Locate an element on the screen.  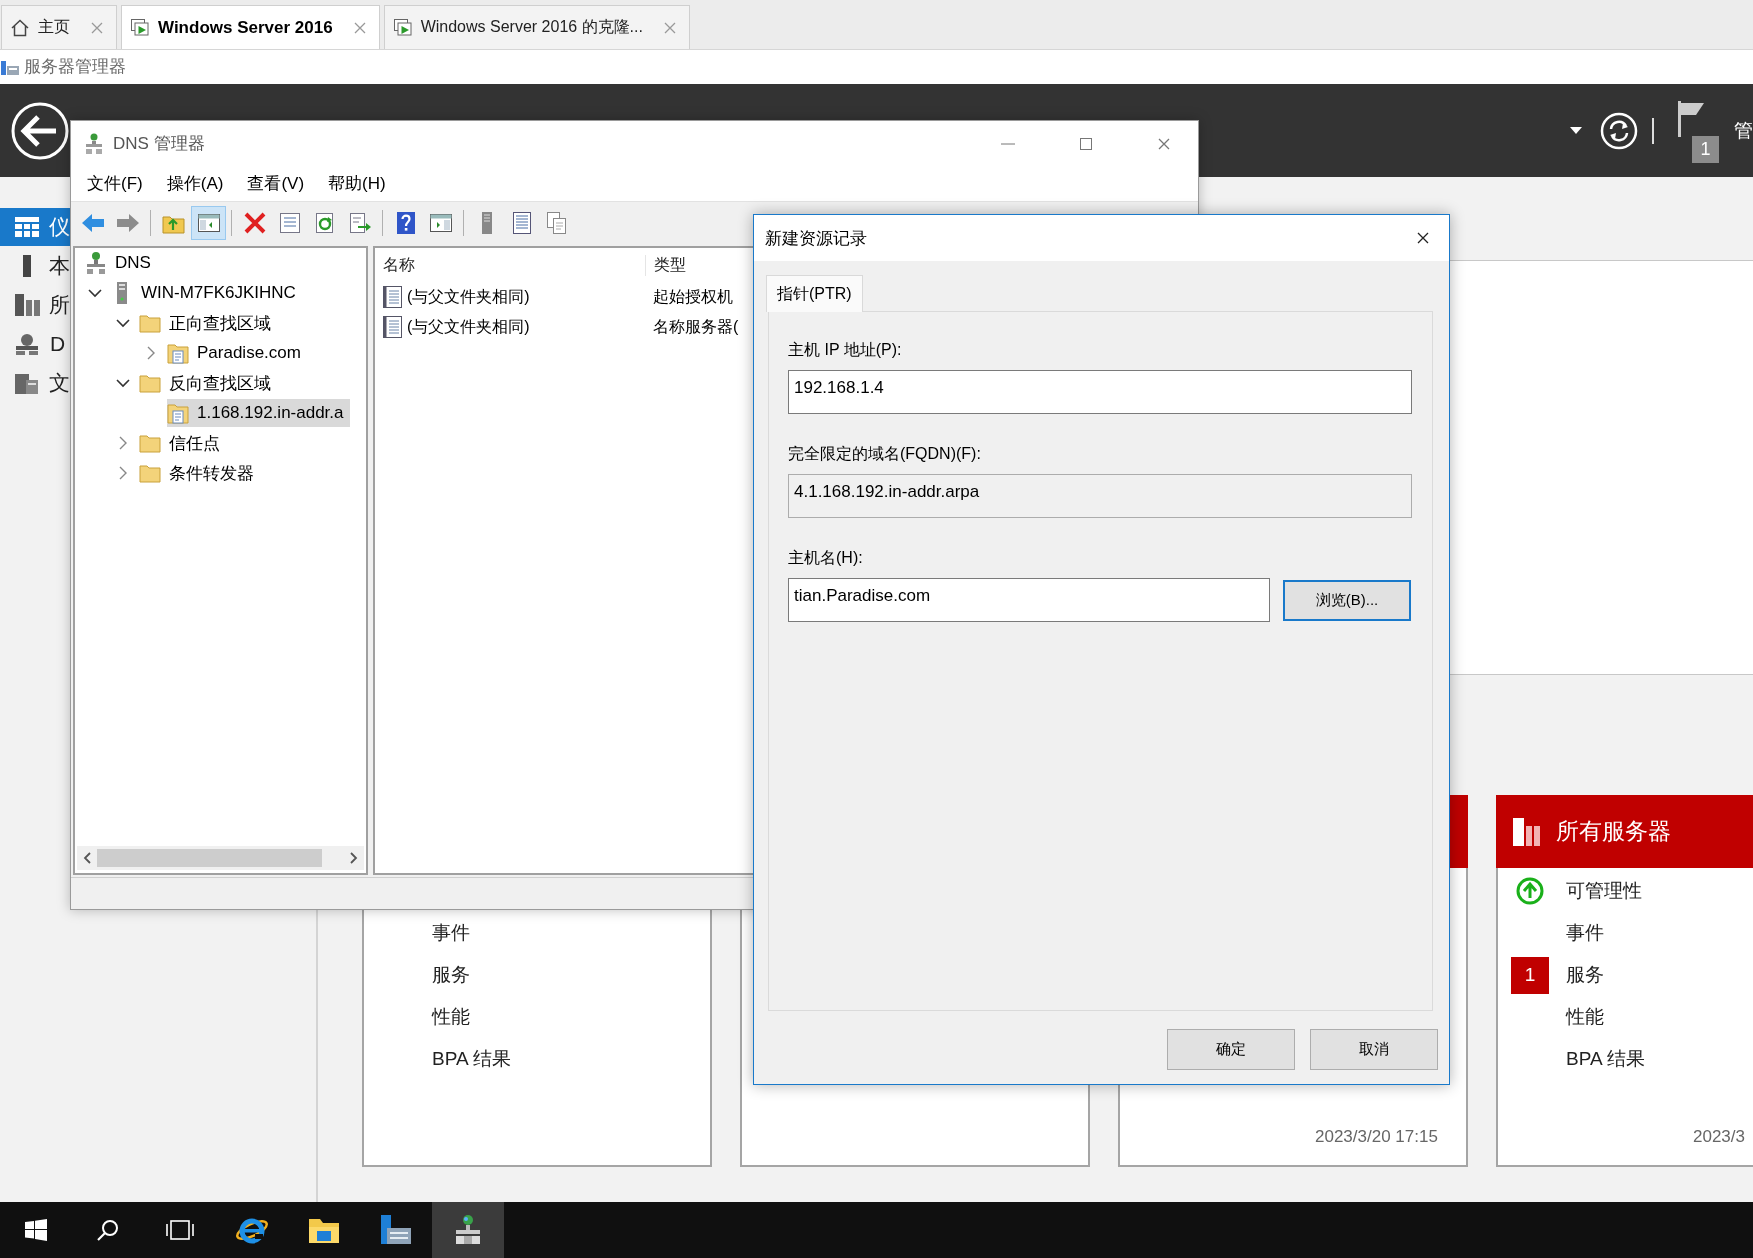
list-icon is located at coordinates (521, 222).